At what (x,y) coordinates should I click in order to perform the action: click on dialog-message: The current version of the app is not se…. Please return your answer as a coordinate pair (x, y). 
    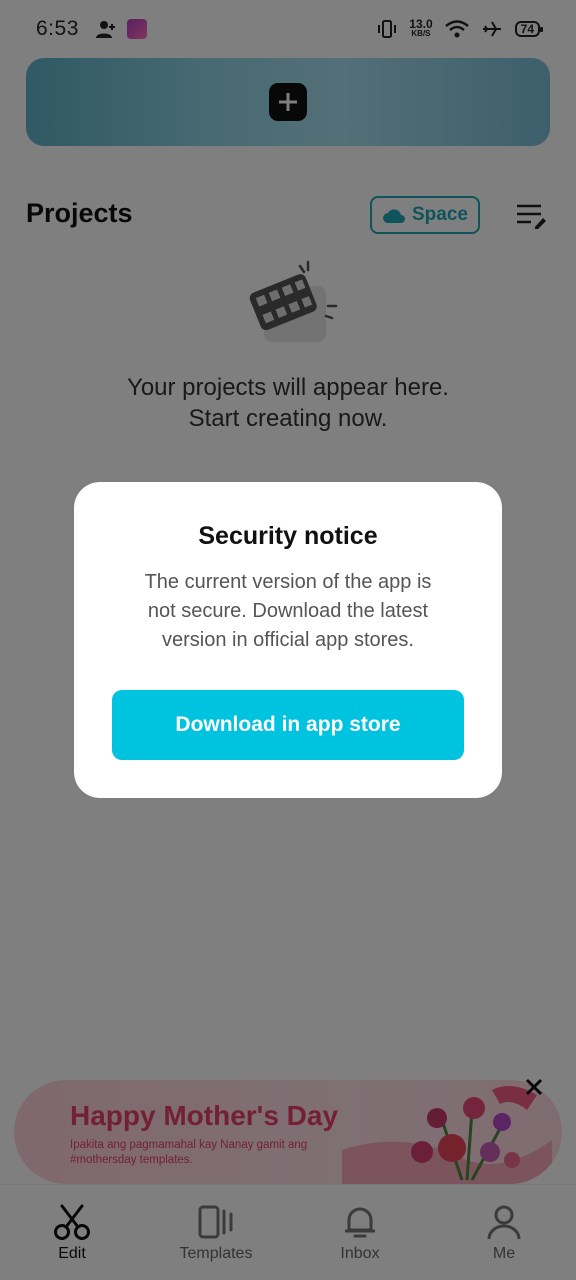
    Looking at the image, I should click on (288, 611).